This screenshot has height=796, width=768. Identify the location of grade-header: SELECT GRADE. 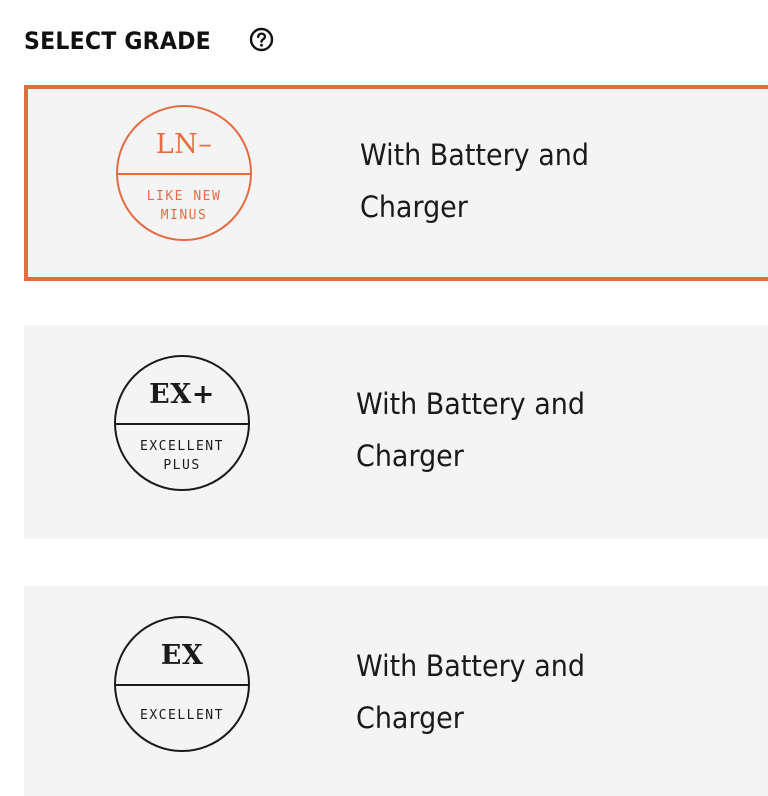
(149, 41).